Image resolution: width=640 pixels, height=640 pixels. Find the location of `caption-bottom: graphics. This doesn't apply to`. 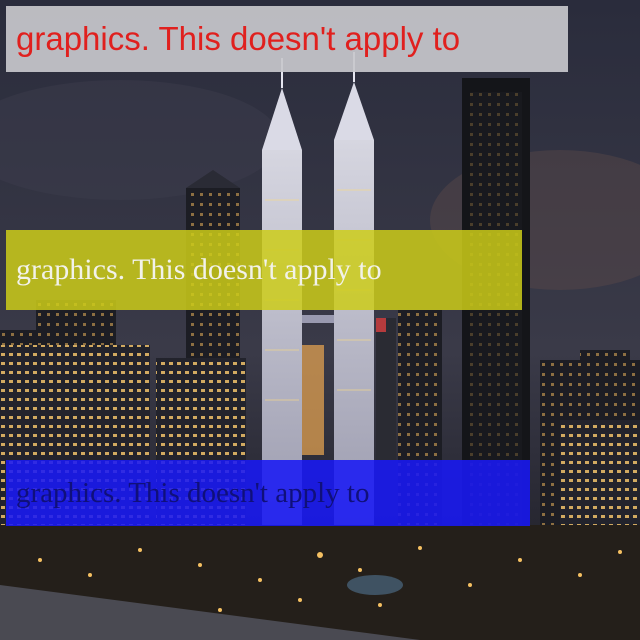

caption-bottom: graphics. This doesn't apply to is located at coordinates (268, 493).